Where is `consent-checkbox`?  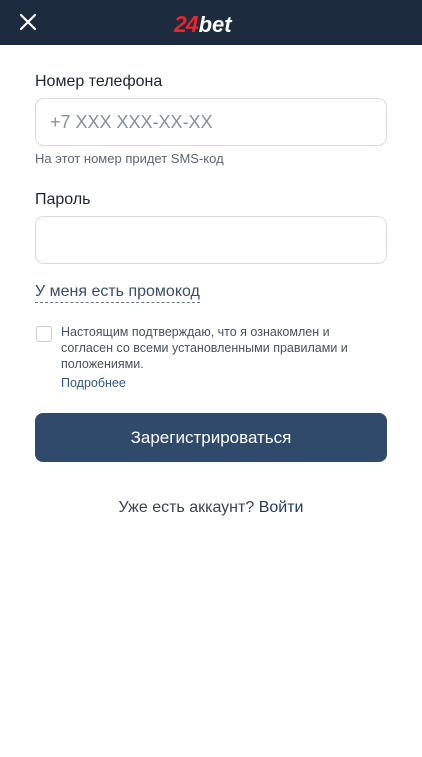
consent-checkbox is located at coordinates (44, 334).